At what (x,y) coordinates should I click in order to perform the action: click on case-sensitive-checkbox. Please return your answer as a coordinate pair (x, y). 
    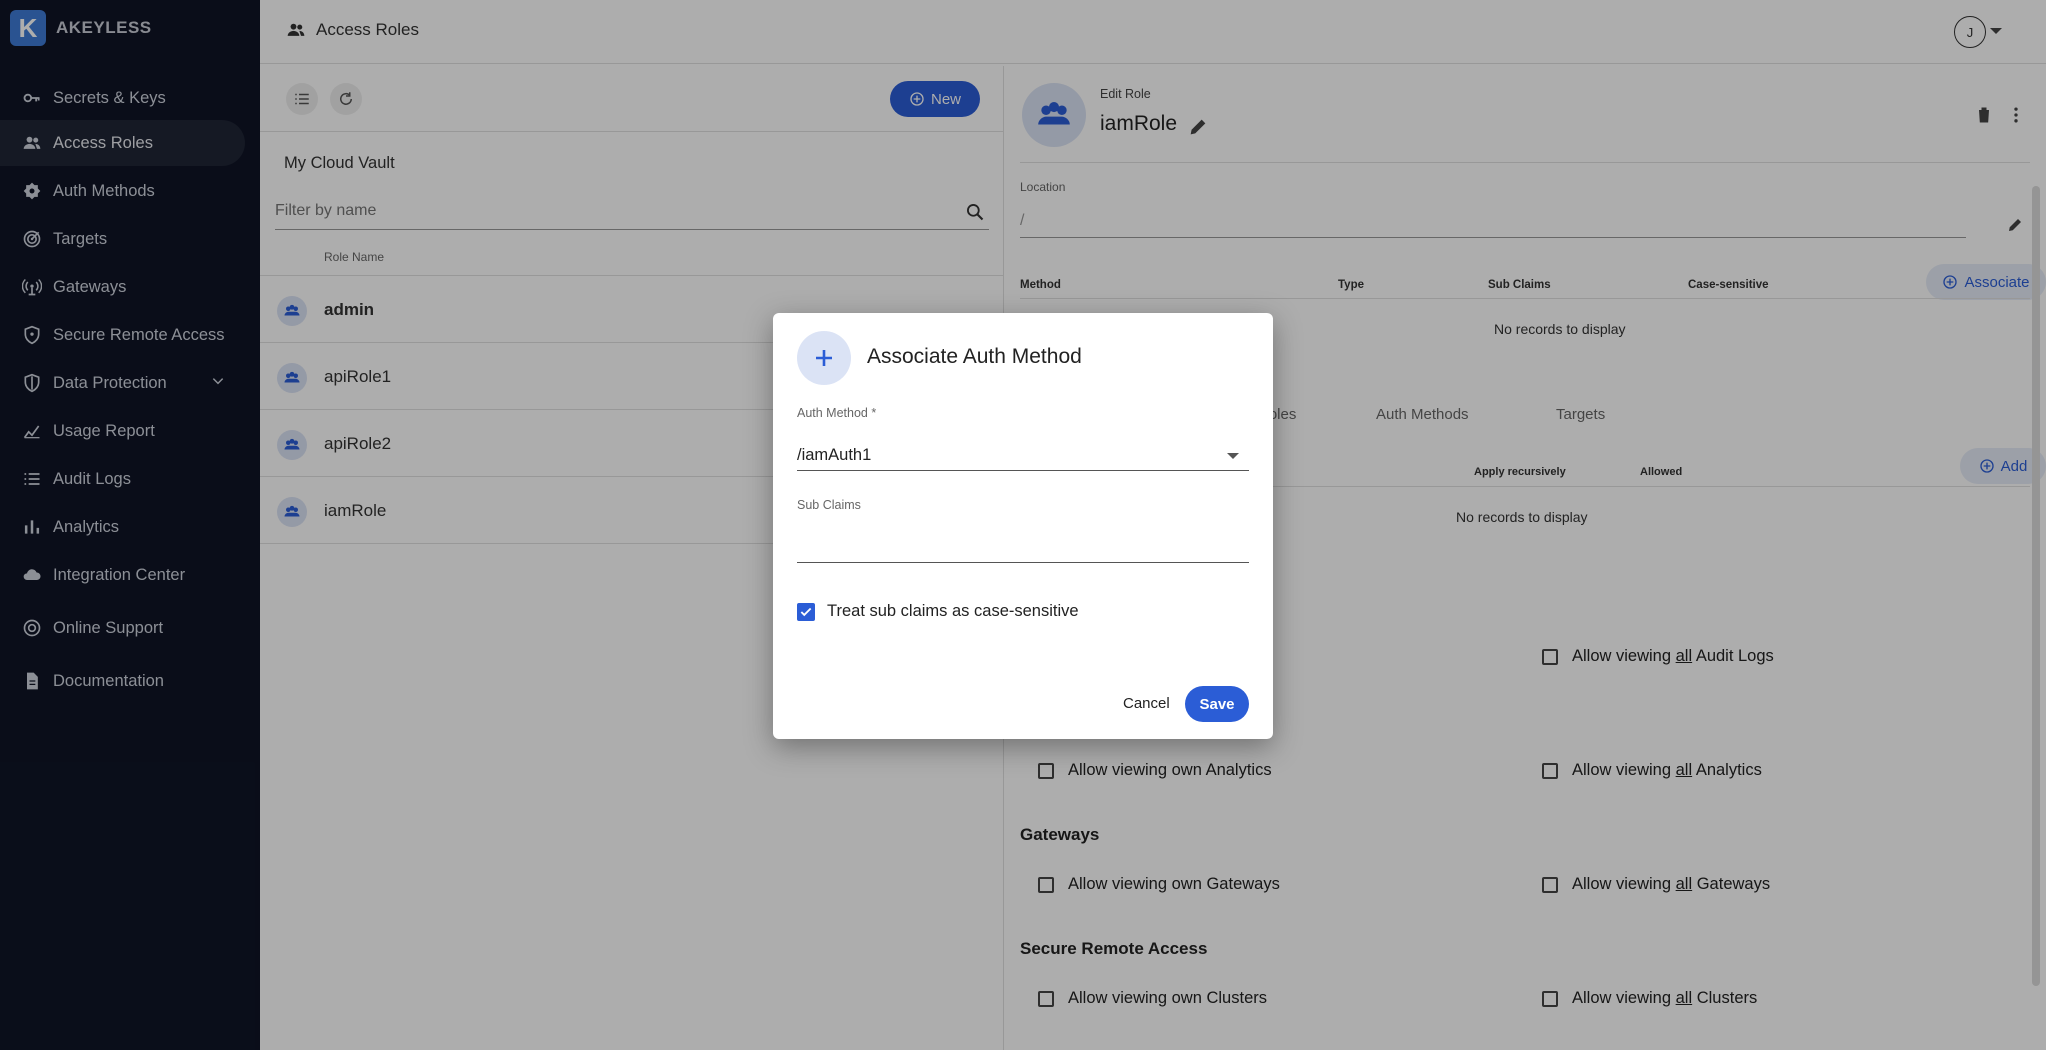
    Looking at the image, I should click on (806, 611).